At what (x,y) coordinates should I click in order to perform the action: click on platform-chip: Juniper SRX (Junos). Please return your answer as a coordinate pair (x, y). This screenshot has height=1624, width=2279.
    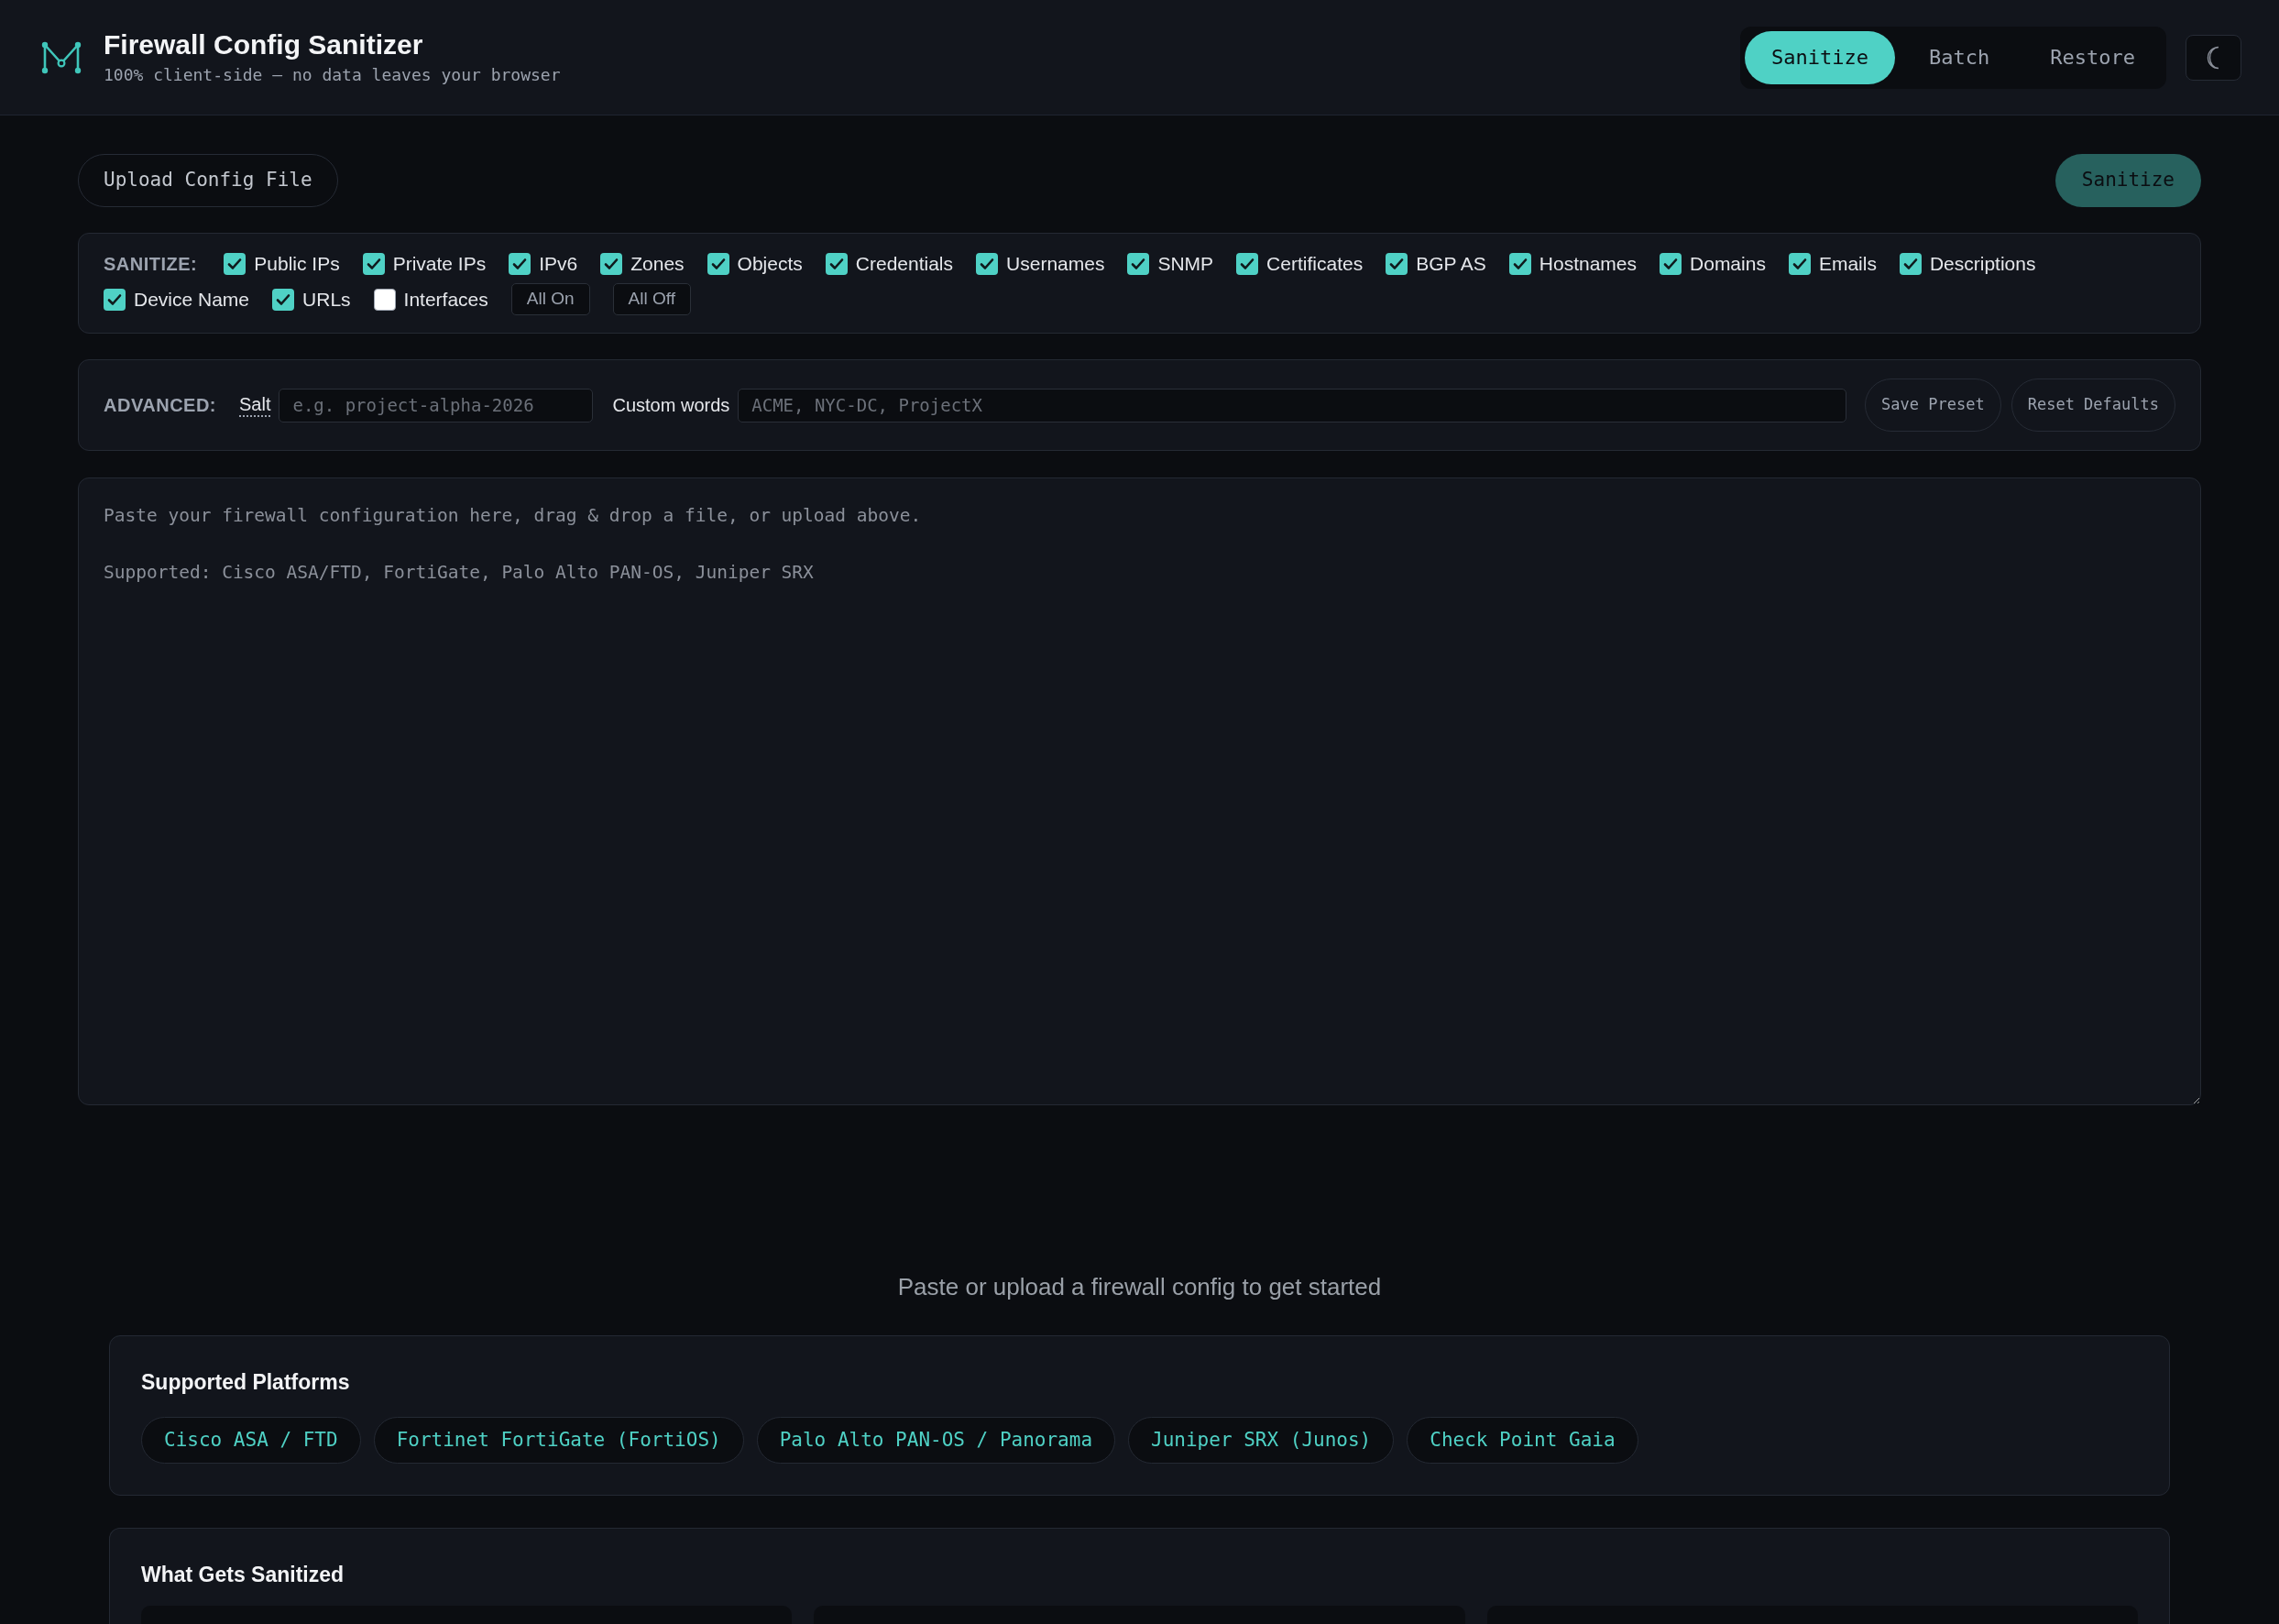
    Looking at the image, I should click on (1261, 1440).